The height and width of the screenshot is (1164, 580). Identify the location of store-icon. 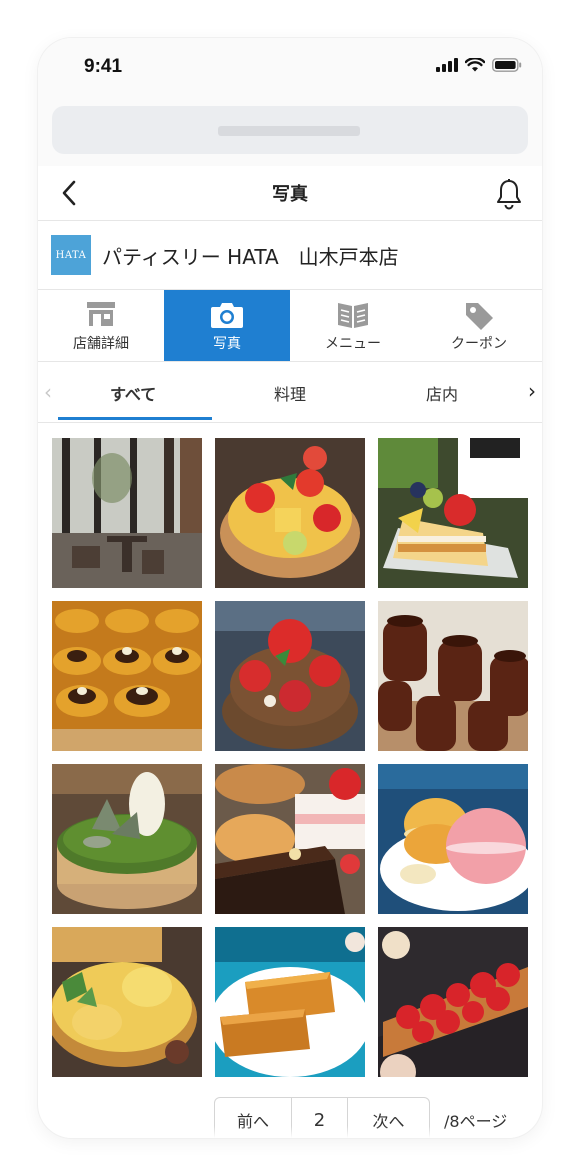
(101, 314).